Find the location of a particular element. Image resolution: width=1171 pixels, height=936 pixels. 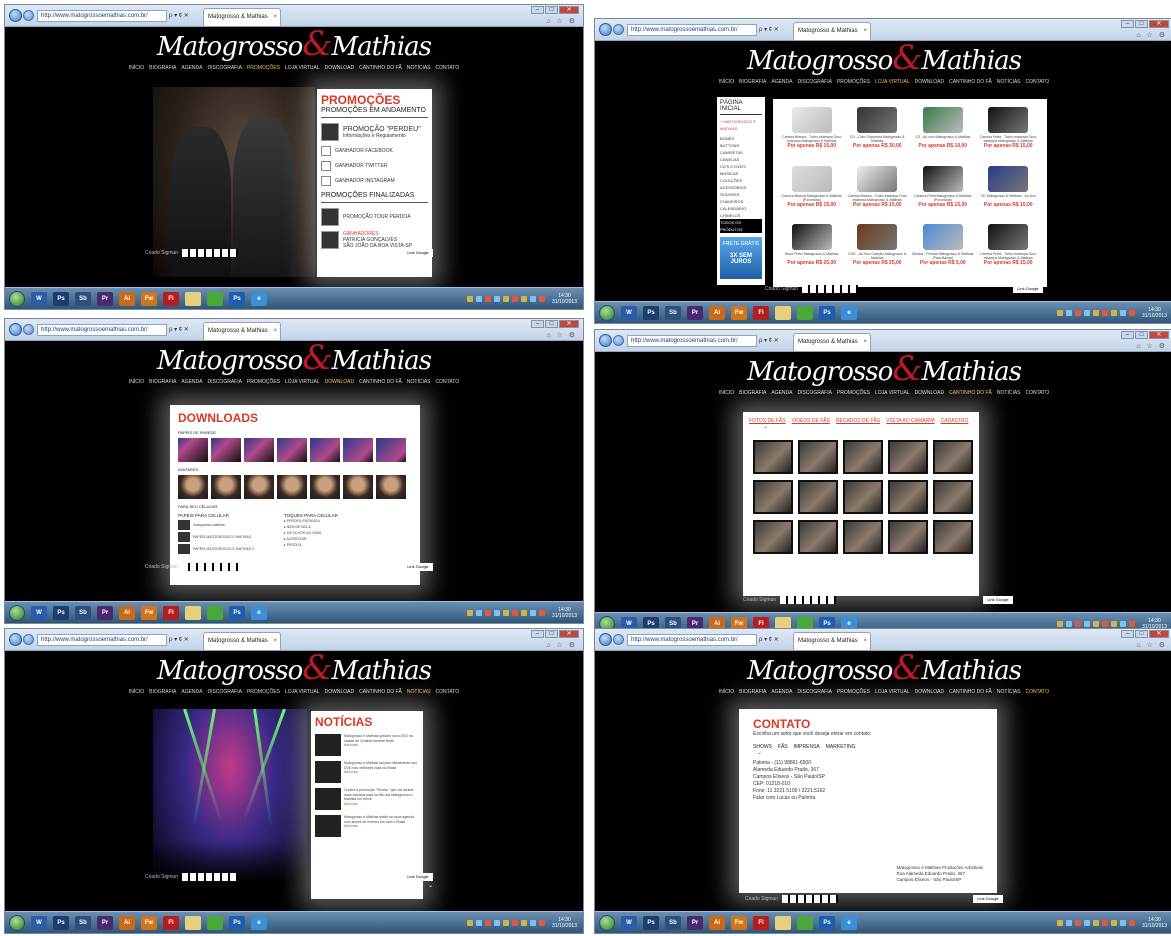

nav-item: CONTATO is located at coordinates (1038, 393).